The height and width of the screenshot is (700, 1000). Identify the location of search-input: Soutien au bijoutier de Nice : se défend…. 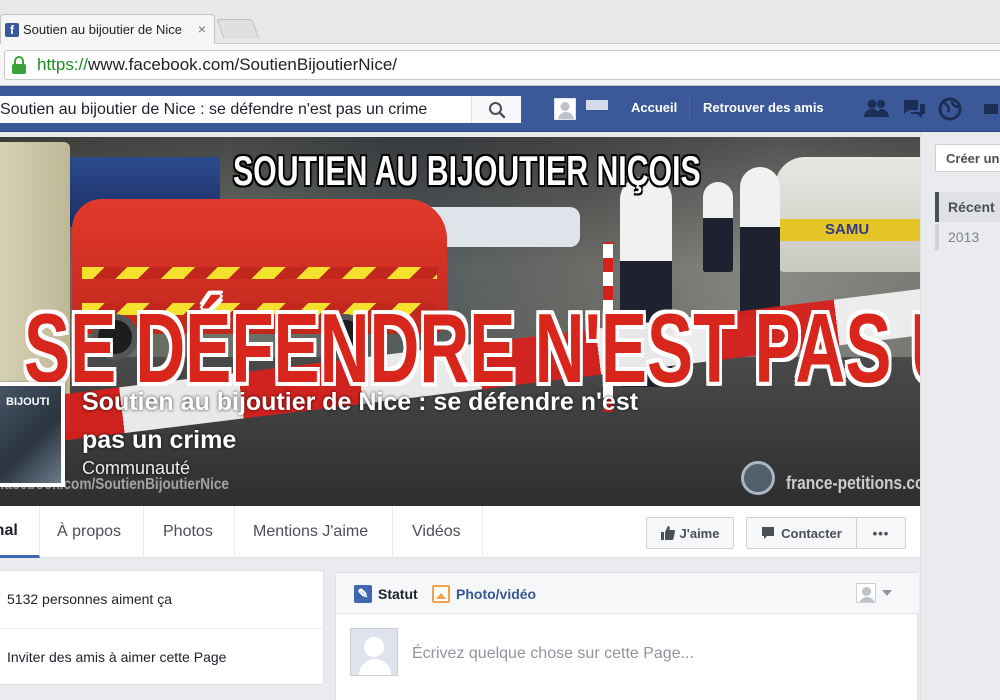
(233, 110).